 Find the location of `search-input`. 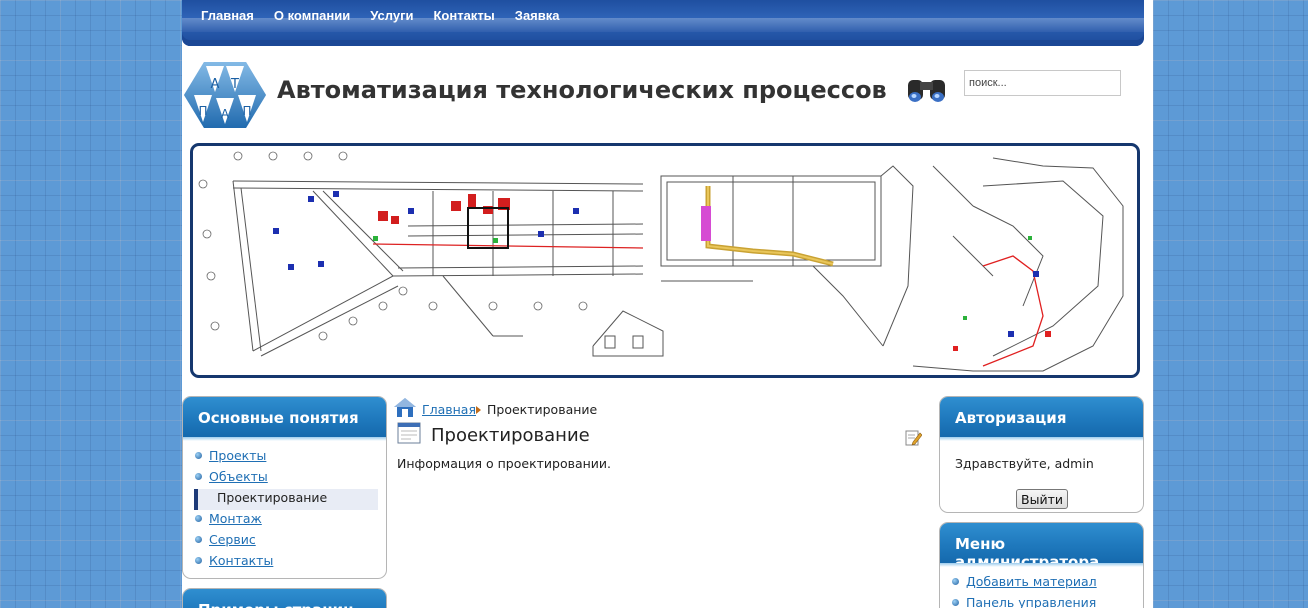

search-input is located at coordinates (1042, 83).